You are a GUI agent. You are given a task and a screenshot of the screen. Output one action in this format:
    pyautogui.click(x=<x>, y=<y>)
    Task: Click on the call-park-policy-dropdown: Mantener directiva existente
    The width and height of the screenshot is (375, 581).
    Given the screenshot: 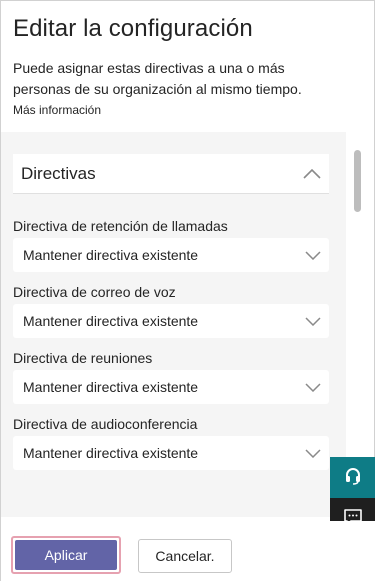 What is the action you would take?
    pyautogui.click(x=171, y=255)
    